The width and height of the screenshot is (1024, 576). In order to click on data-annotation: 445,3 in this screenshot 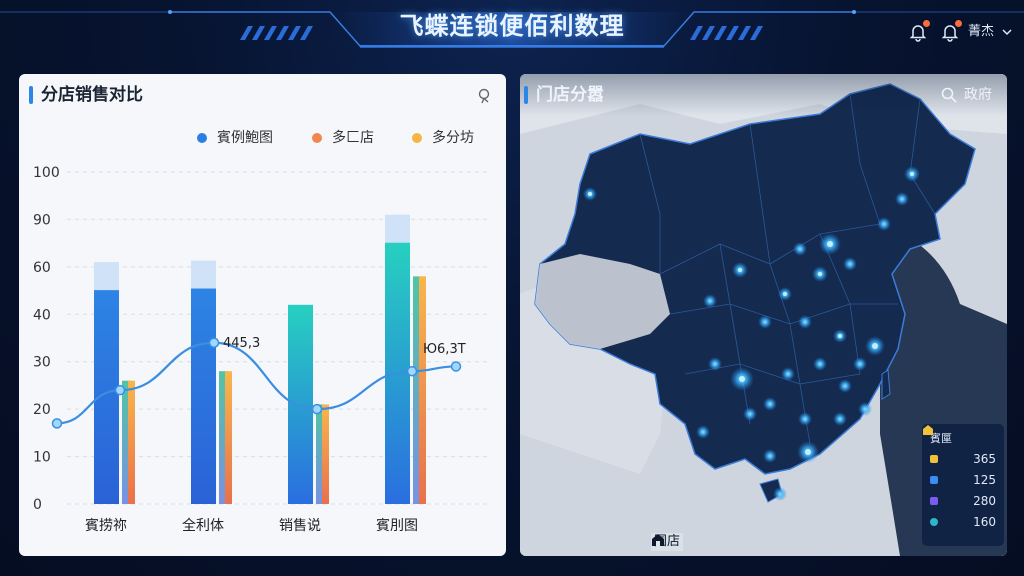, I will do `click(241, 343)`.